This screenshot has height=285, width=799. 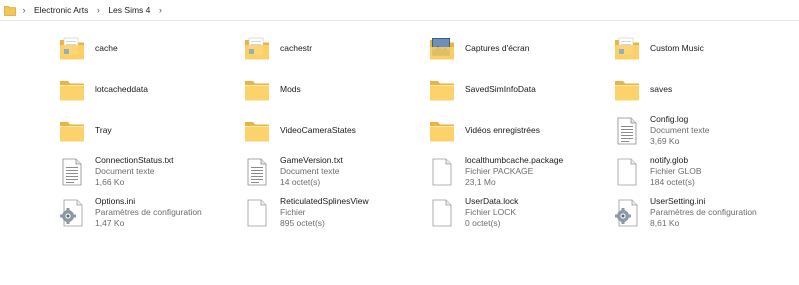 I want to click on file-name: GameVersion.txt, so click(x=311, y=160).